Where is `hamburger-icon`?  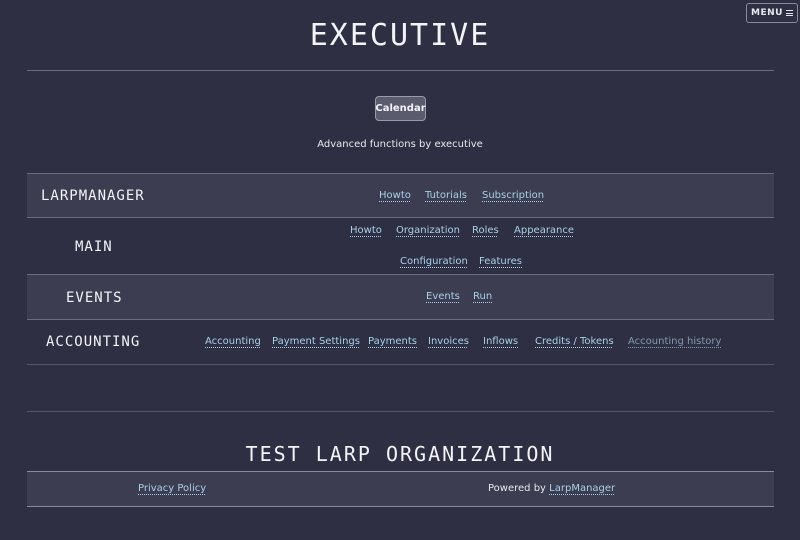 hamburger-icon is located at coordinates (789, 13).